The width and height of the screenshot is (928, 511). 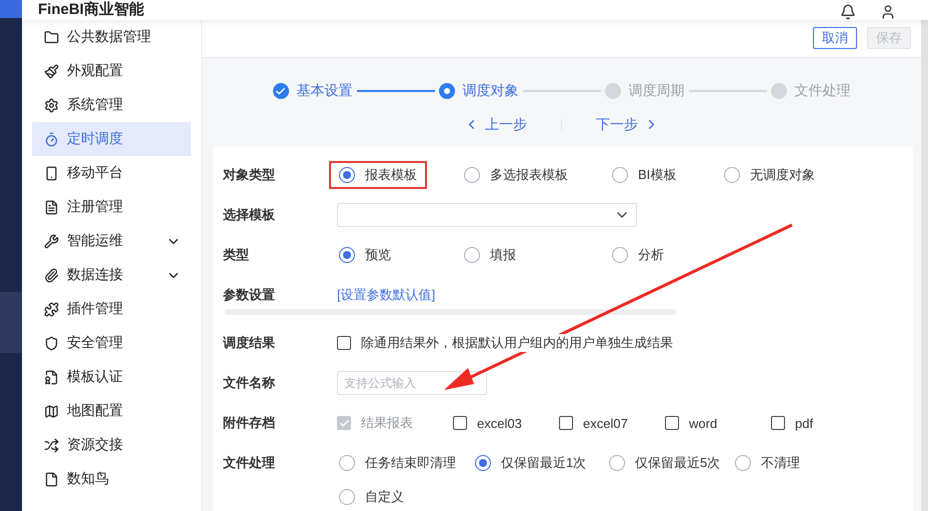 I want to click on map-icon, so click(x=51, y=411).